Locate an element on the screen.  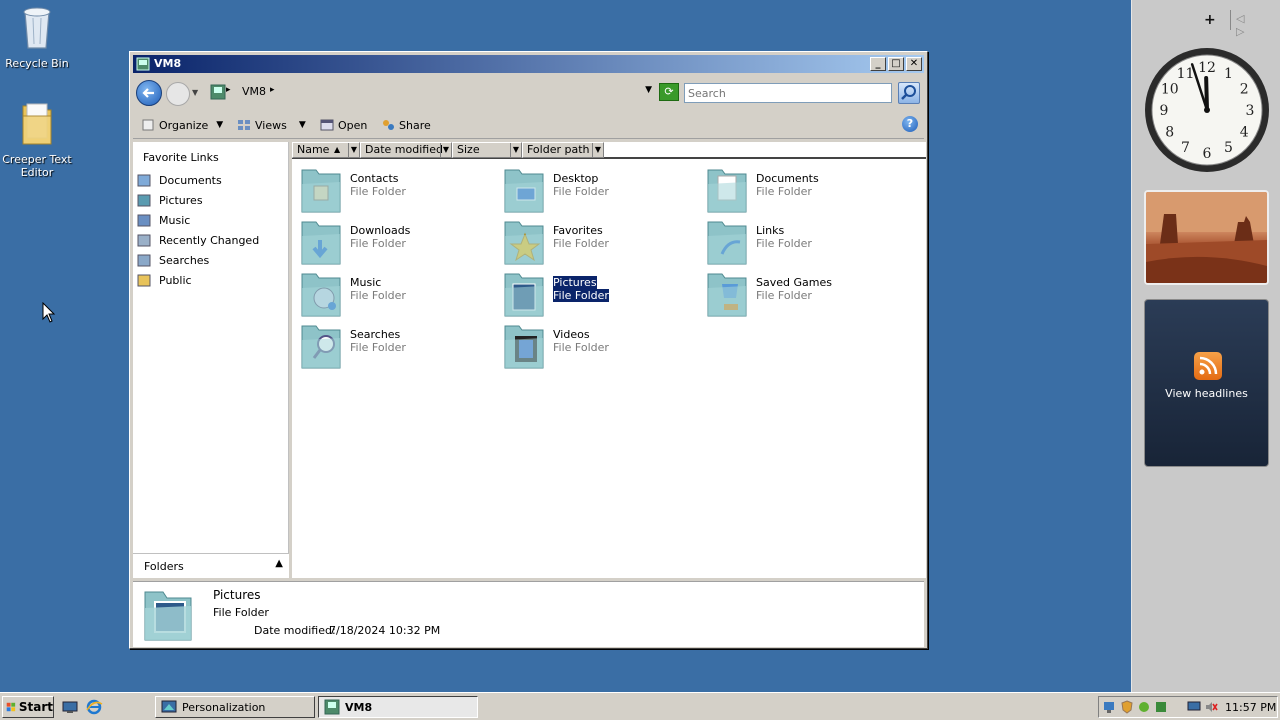
volume-muted-icon is located at coordinates (1211, 707).